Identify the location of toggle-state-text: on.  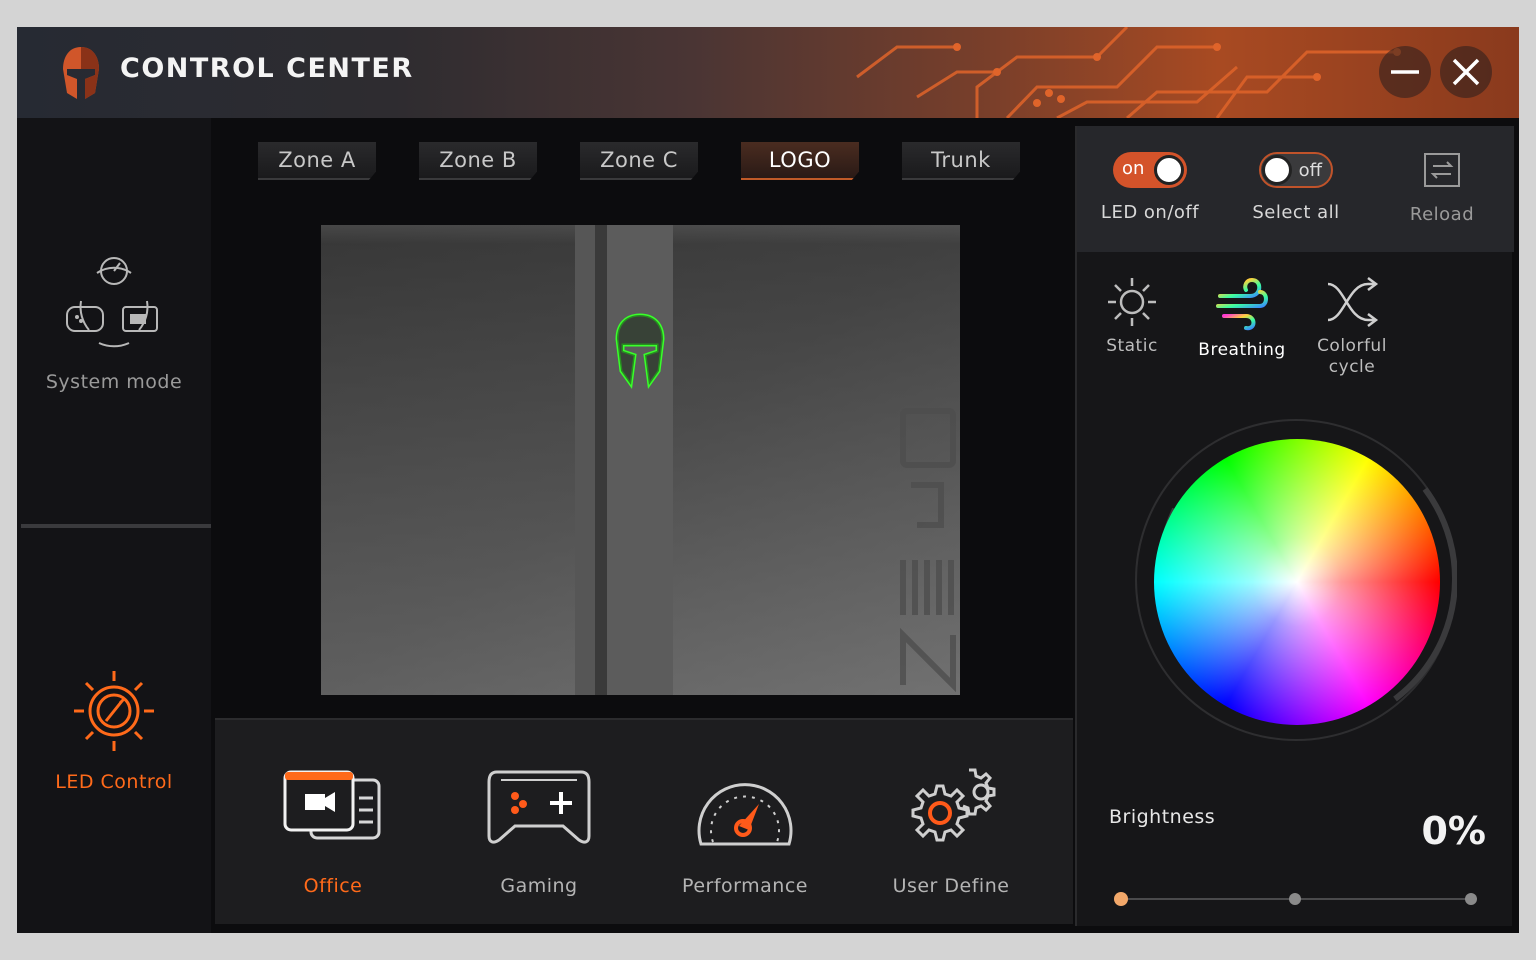
(1133, 168).